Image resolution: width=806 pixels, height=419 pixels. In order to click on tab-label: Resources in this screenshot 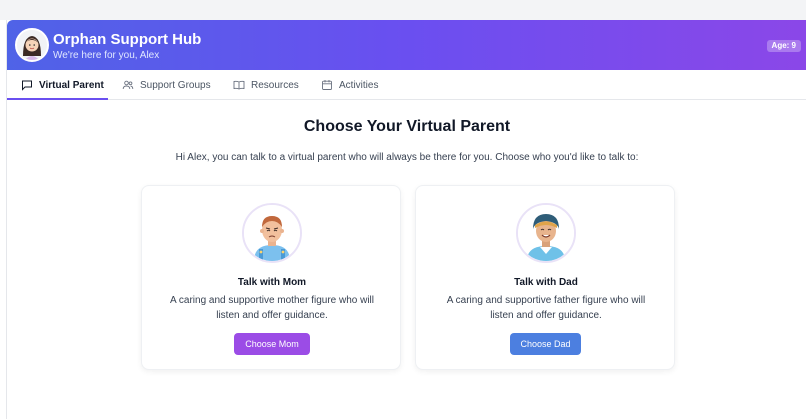, I will do `click(275, 85)`.